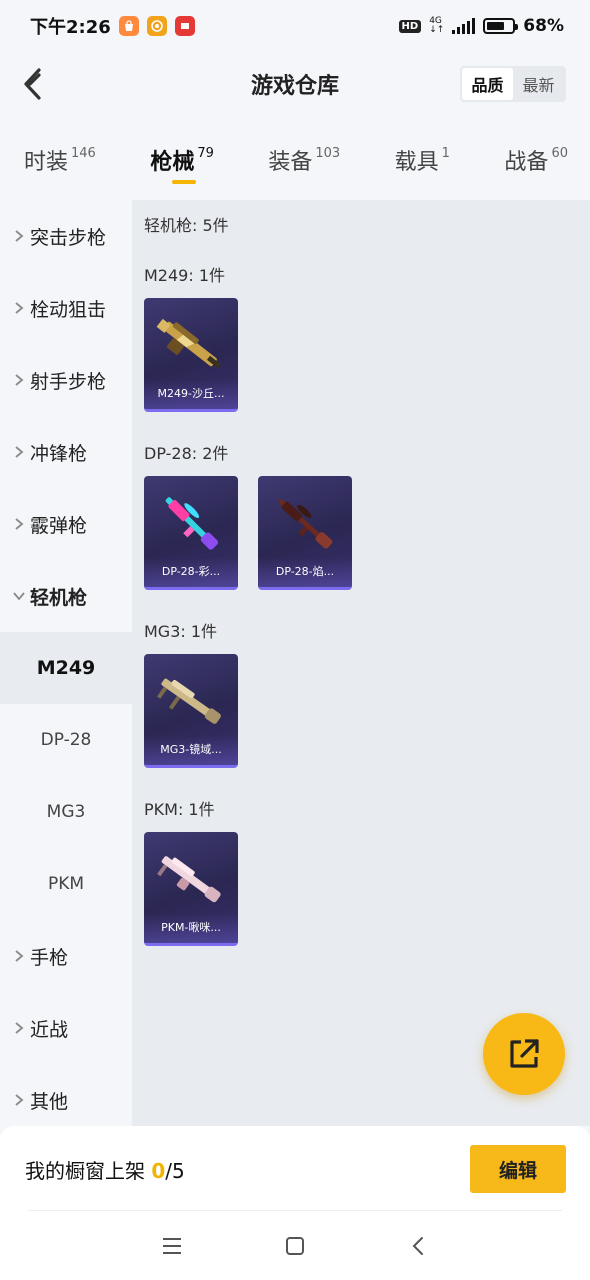 This screenshot has height=1280, width=590. Describe the element at coordinates (128, 26) in the screenshot. I see `shopping-bag-app-icon` at that location.